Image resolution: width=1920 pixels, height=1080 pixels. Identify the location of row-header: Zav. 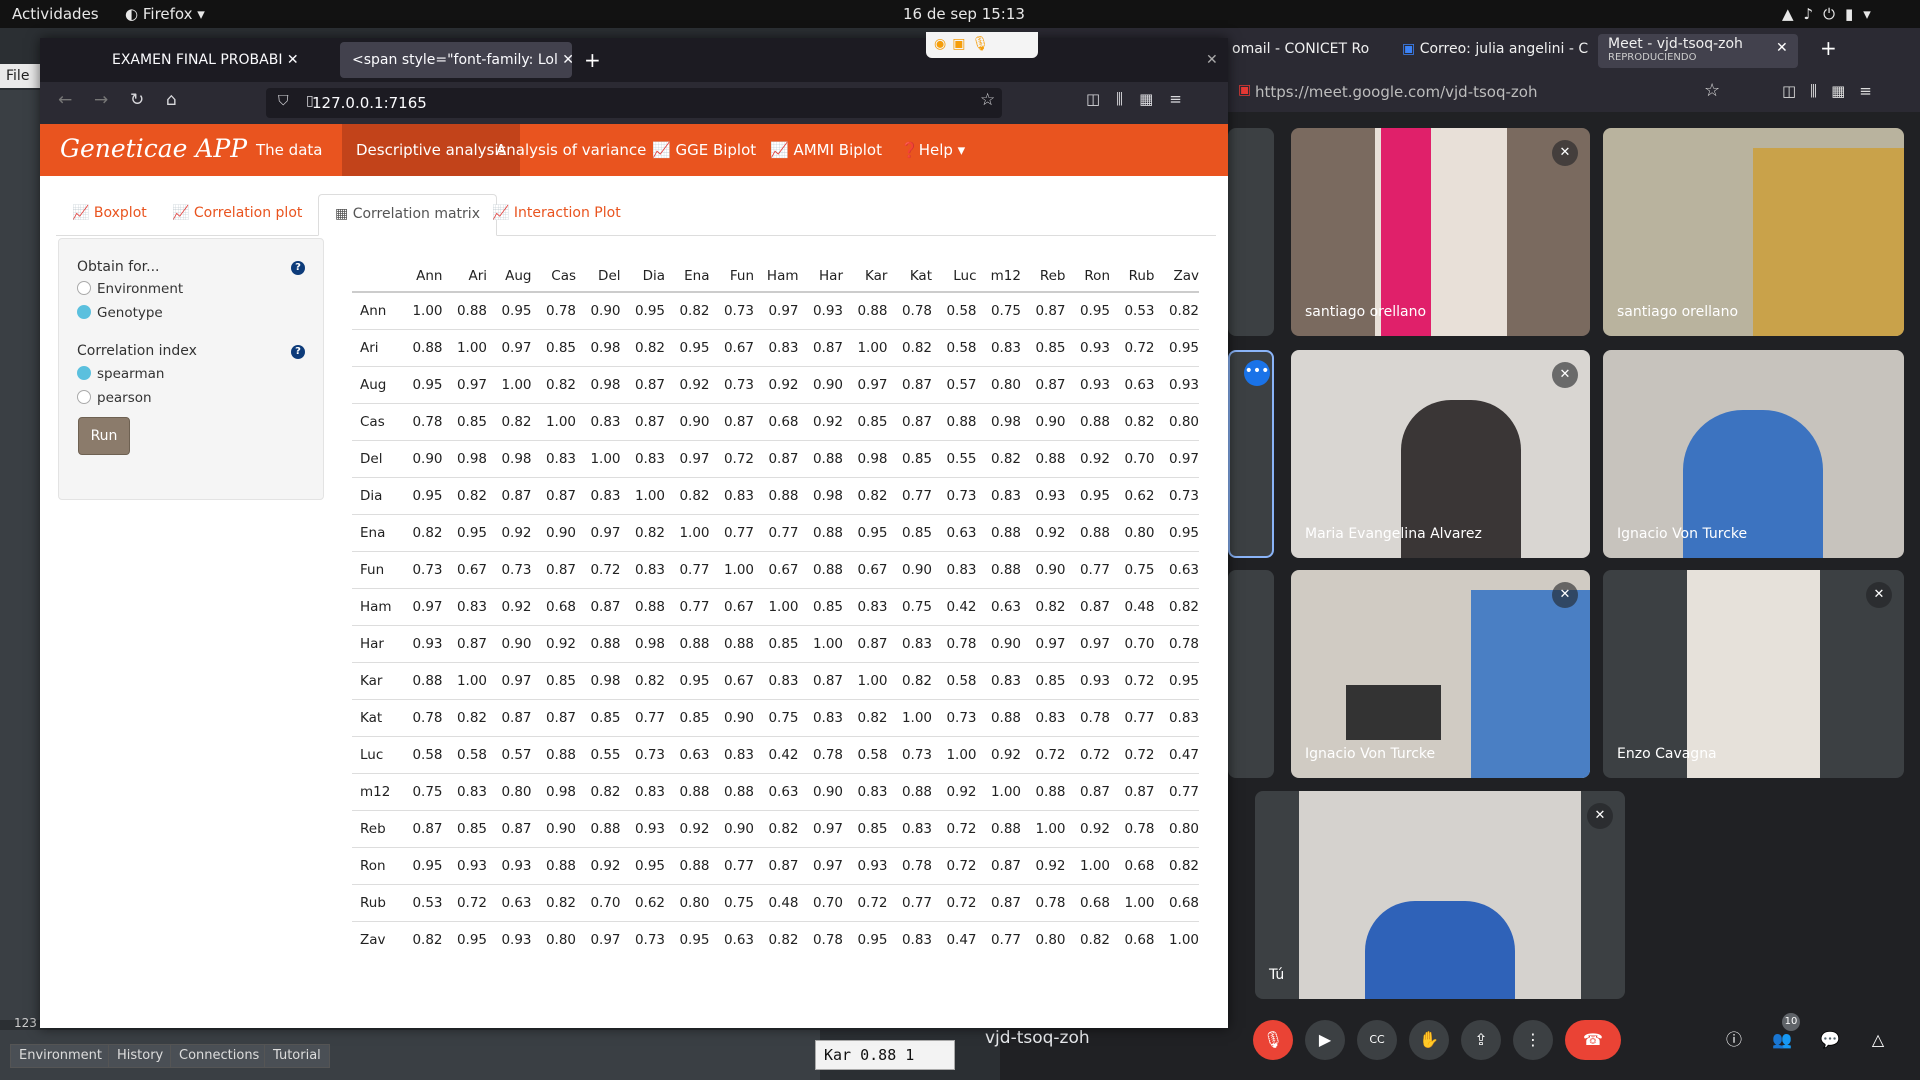
(375, 939).